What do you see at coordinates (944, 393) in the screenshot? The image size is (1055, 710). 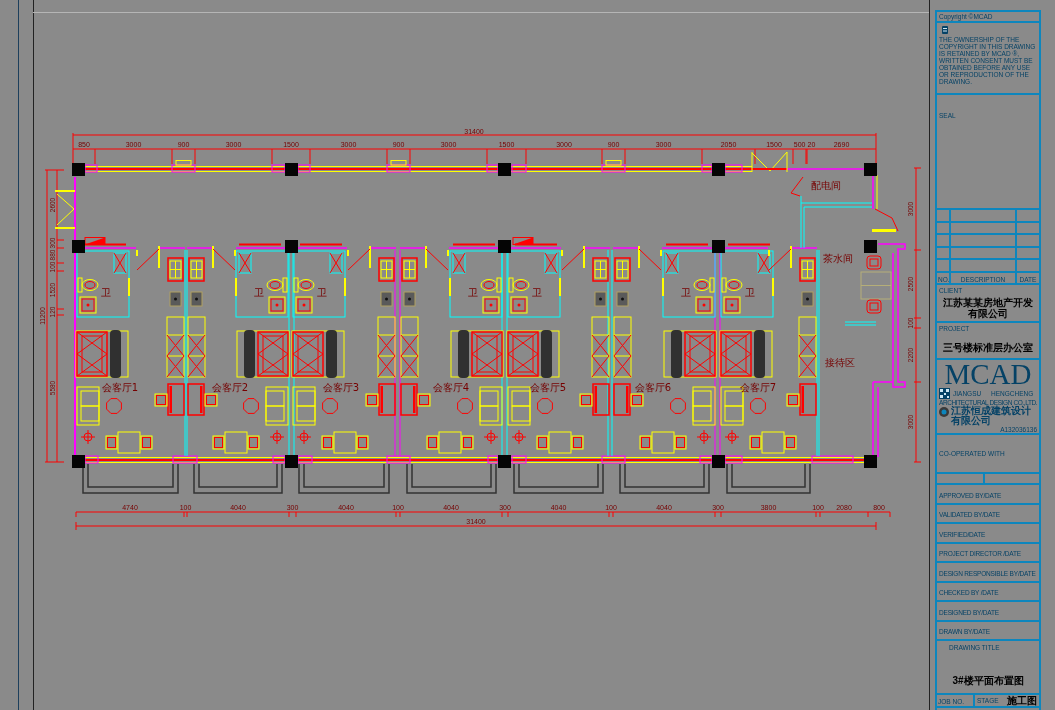 I see `qr-code-icon` at bounding box center [944, 393].